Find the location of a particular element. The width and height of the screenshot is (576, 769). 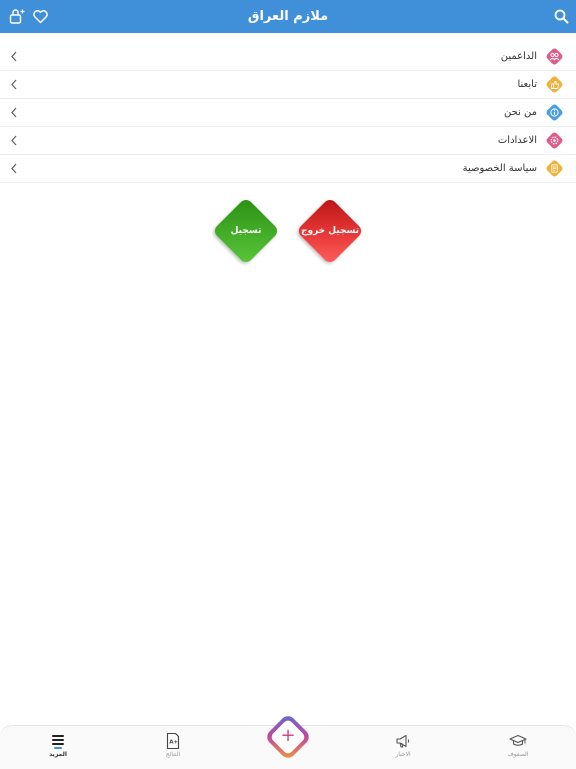

app-header: ملازم العراق is located at coordinates (288, 16).